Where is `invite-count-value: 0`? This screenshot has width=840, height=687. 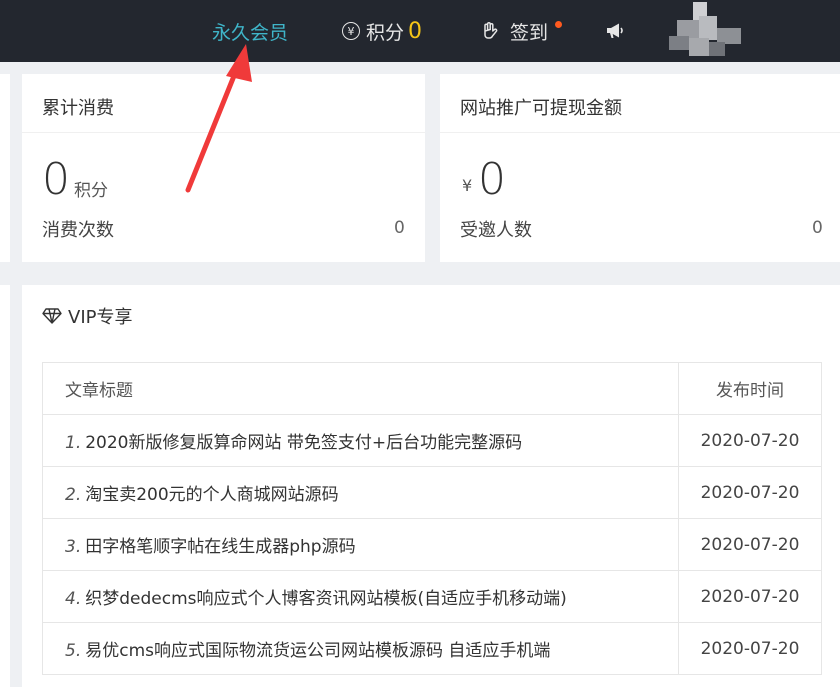
invite-count-value: 0 is located at coordinates (817, 228).